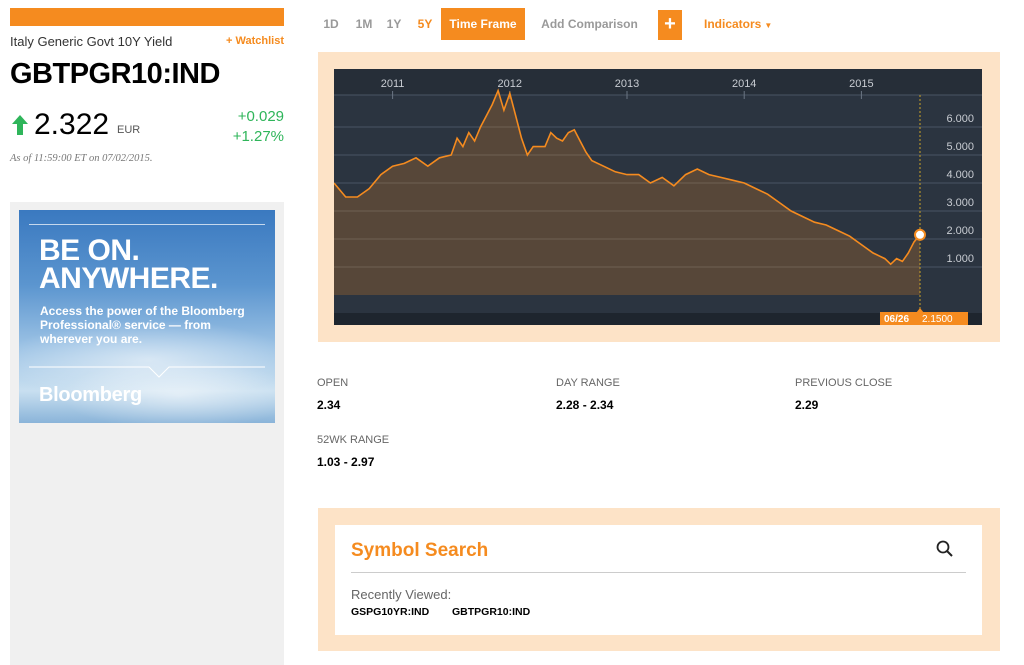  I want to click on symbol-search-title: Symbol Search, so click(420, 550).